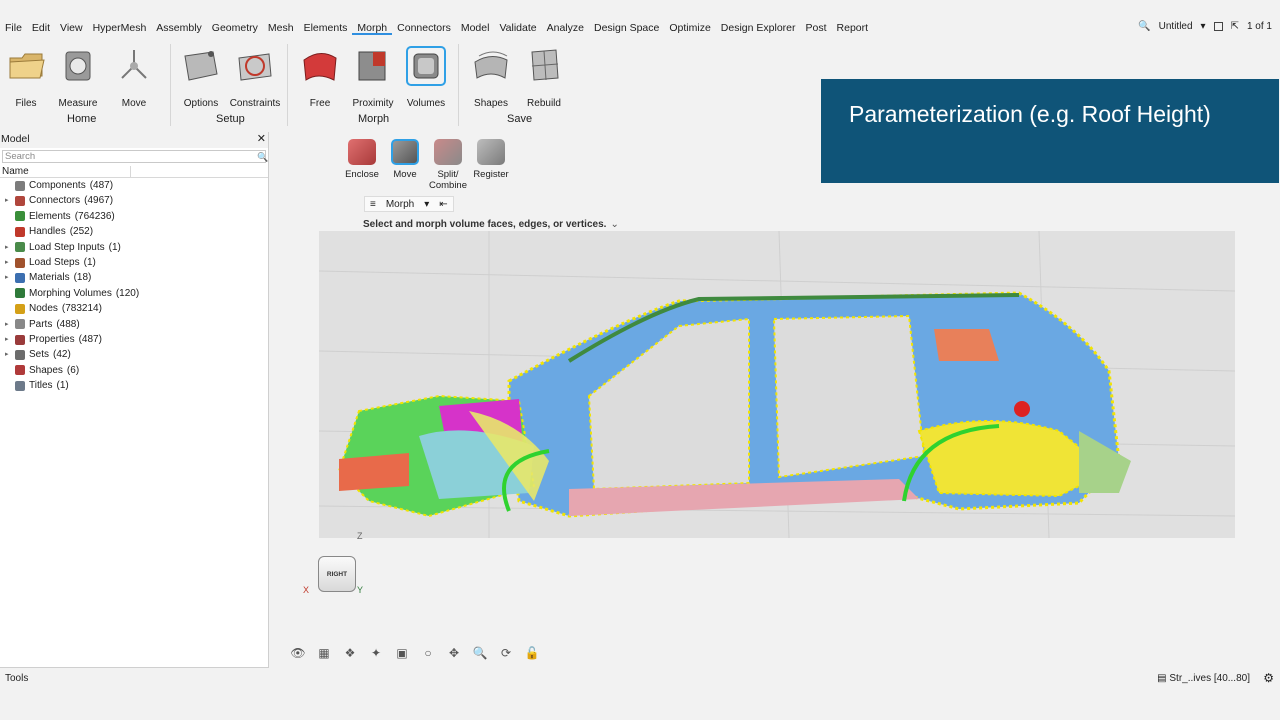 The height and width of the screenshot is (720, 1280). Describe the element at coordinates (20, 354) in the screenshot. I see `sets-icon` at that location.